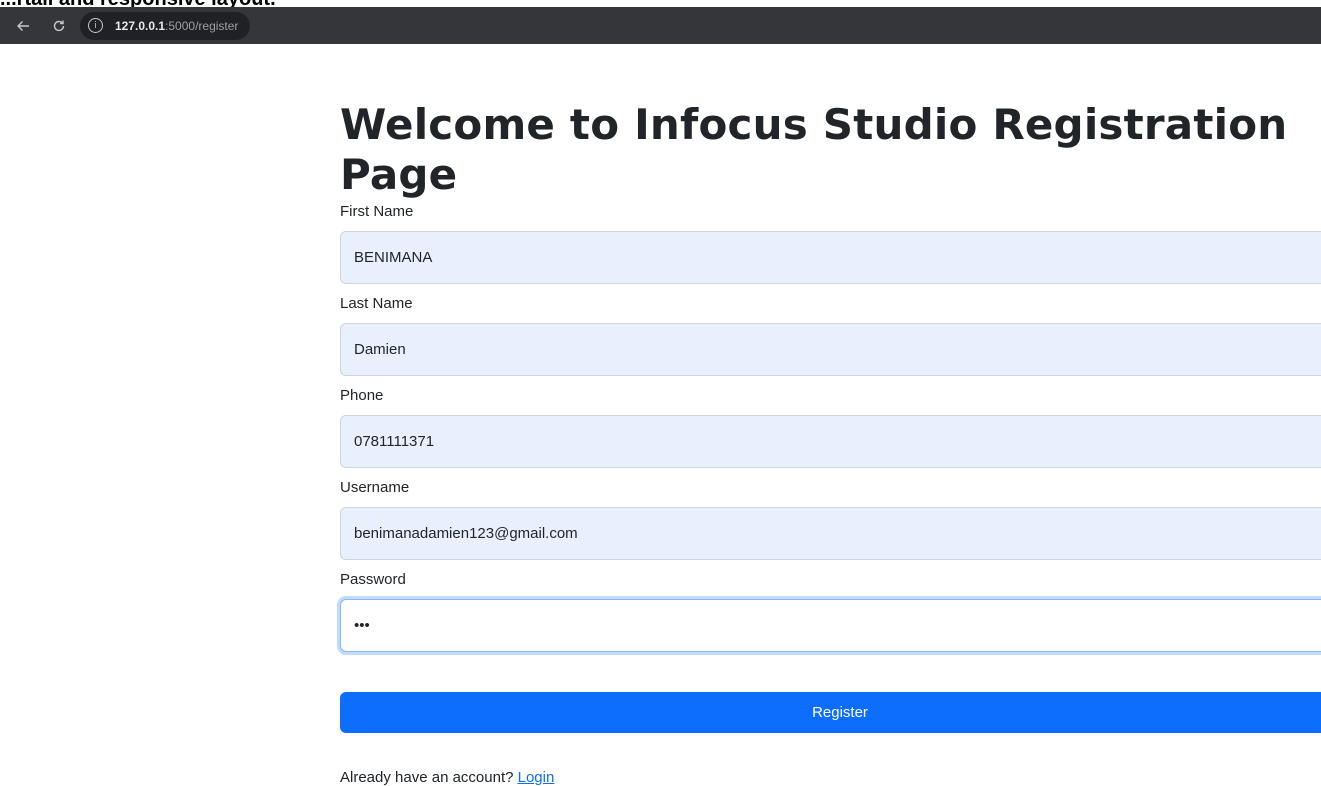 The width and height of the screenshot is (1321, 786). Describe the element at coordinates (830, 777) in the screenshot. I see `login-prompt: Already have an account? Login` at that location.